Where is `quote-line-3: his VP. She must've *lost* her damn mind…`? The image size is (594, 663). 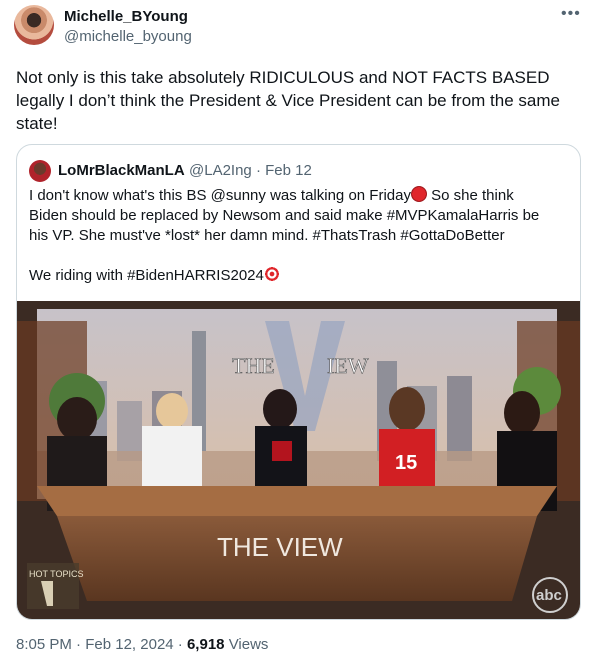
quote-line-3: his VP. She must've *lost* her damn mind… is located at coordinates (267, 235).